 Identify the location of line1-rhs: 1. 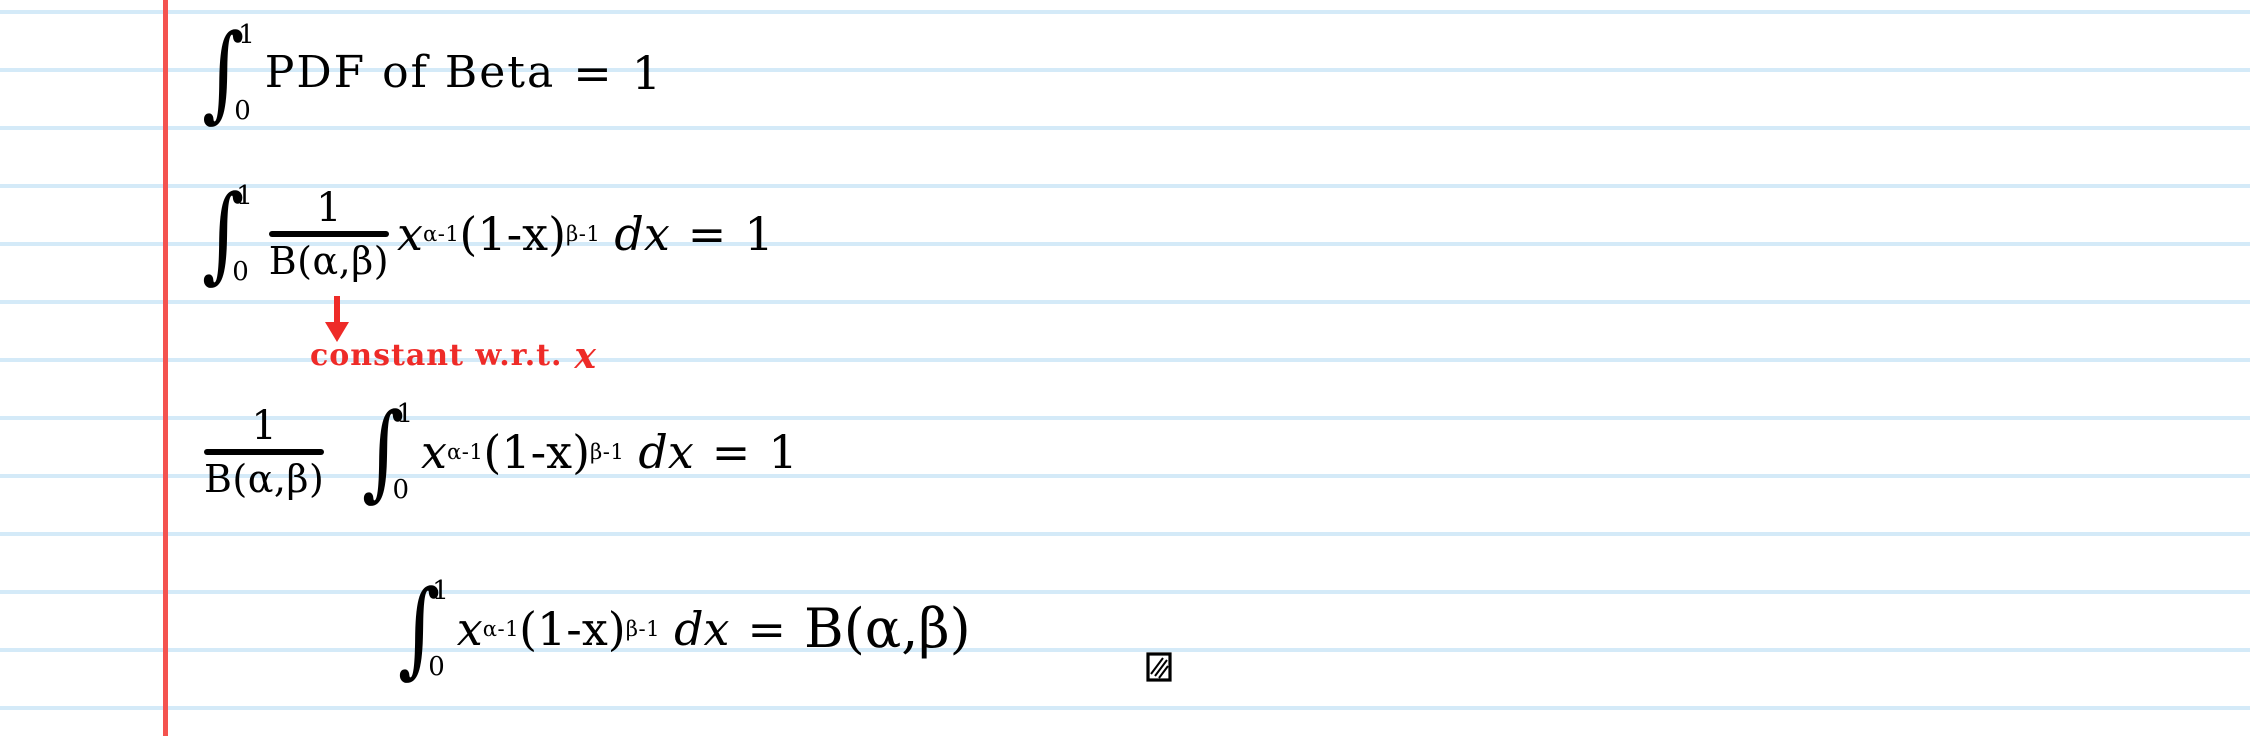
(647, 73).